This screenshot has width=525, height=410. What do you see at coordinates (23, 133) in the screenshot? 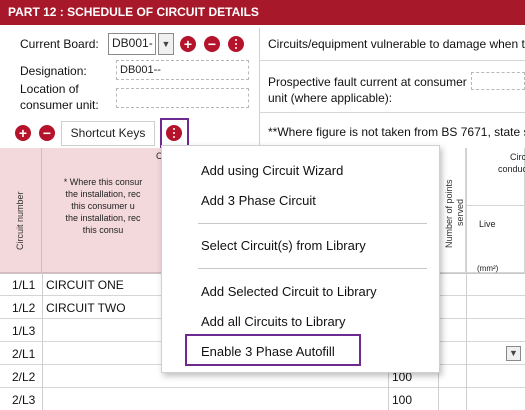
I see `add-circuit-button: +` at bounding box center [23, 133].